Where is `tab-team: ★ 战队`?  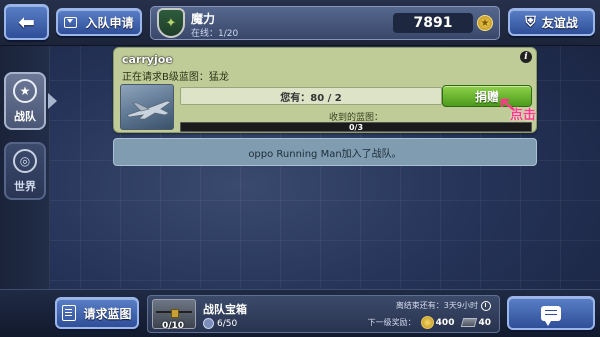
tab-team: ★ 战队 is located at coordinates (25, 101).